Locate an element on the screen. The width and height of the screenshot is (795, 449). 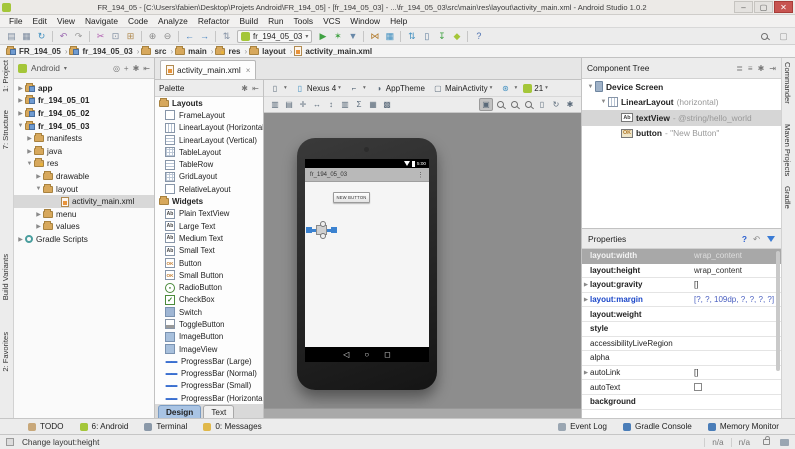
sdk-manager-icon: ↧ is located at coordinates (441, 36).